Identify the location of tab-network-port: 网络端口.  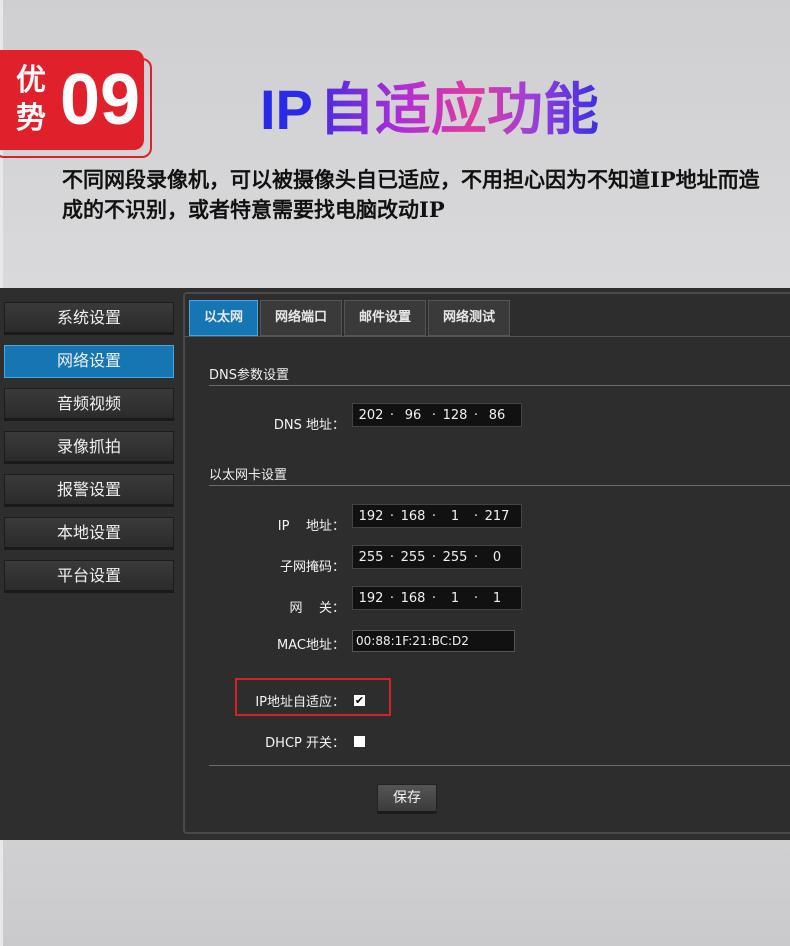
(301, 318).